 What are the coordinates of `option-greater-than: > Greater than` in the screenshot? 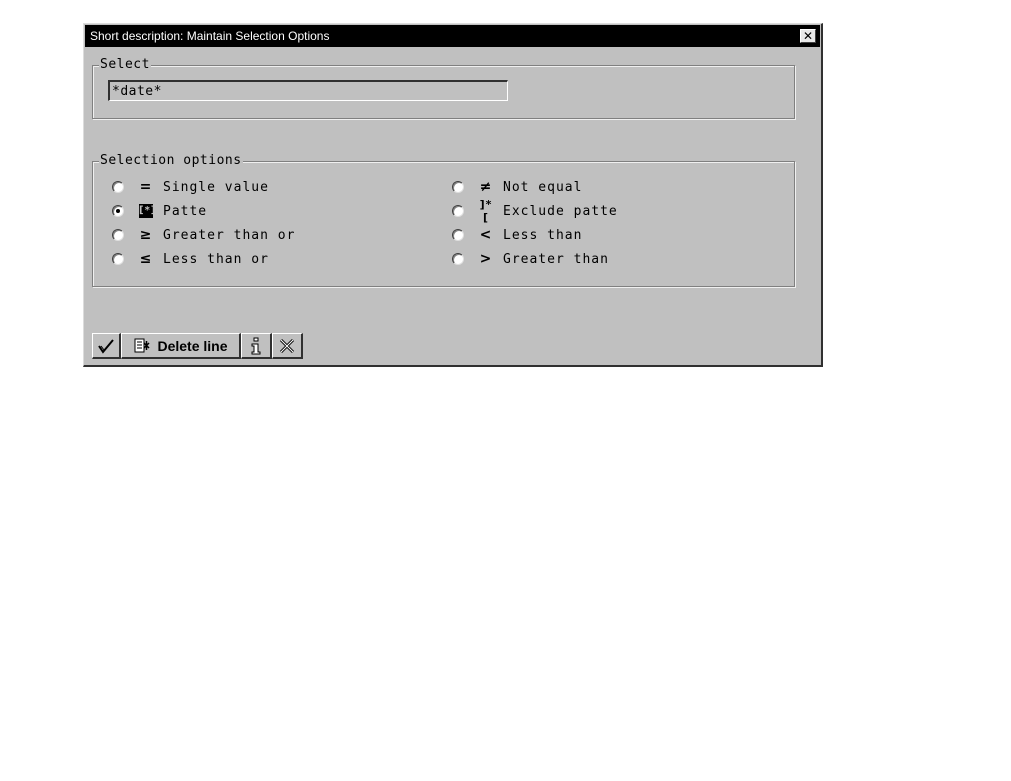 It's located at (530, 259).